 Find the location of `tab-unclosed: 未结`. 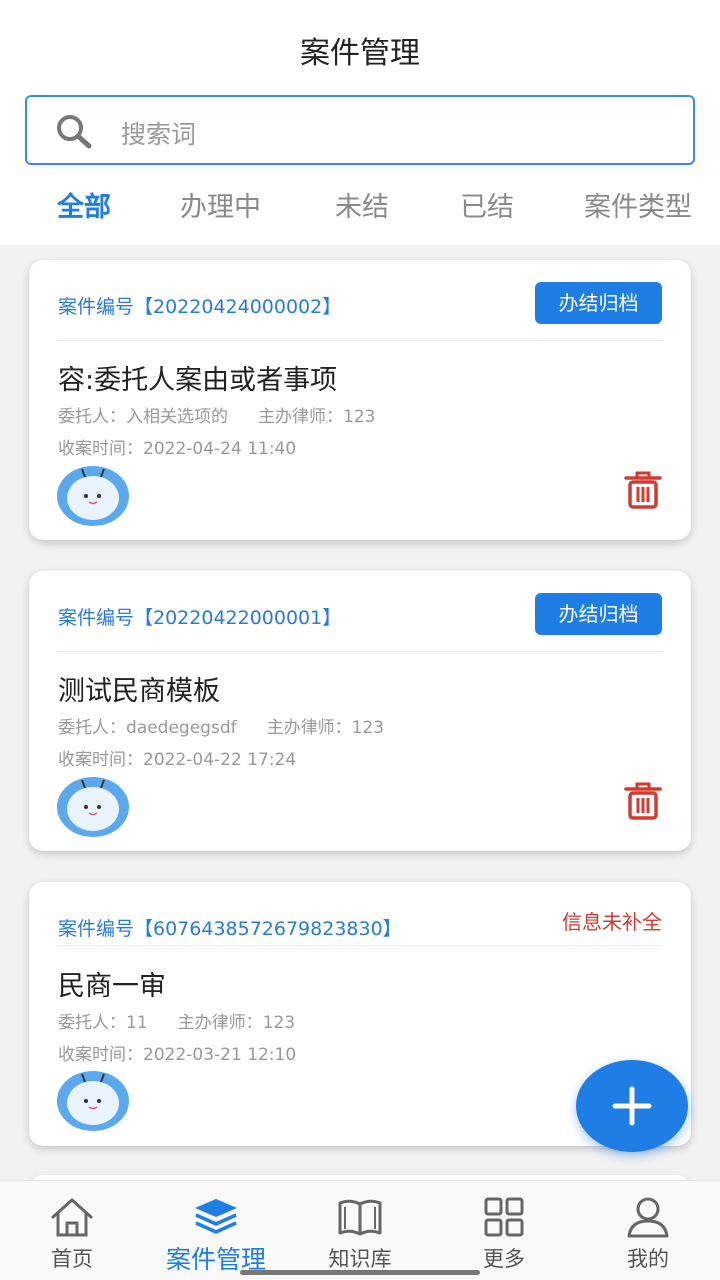

tab-unclosed: 未结 is located at coordinates (362, 204).